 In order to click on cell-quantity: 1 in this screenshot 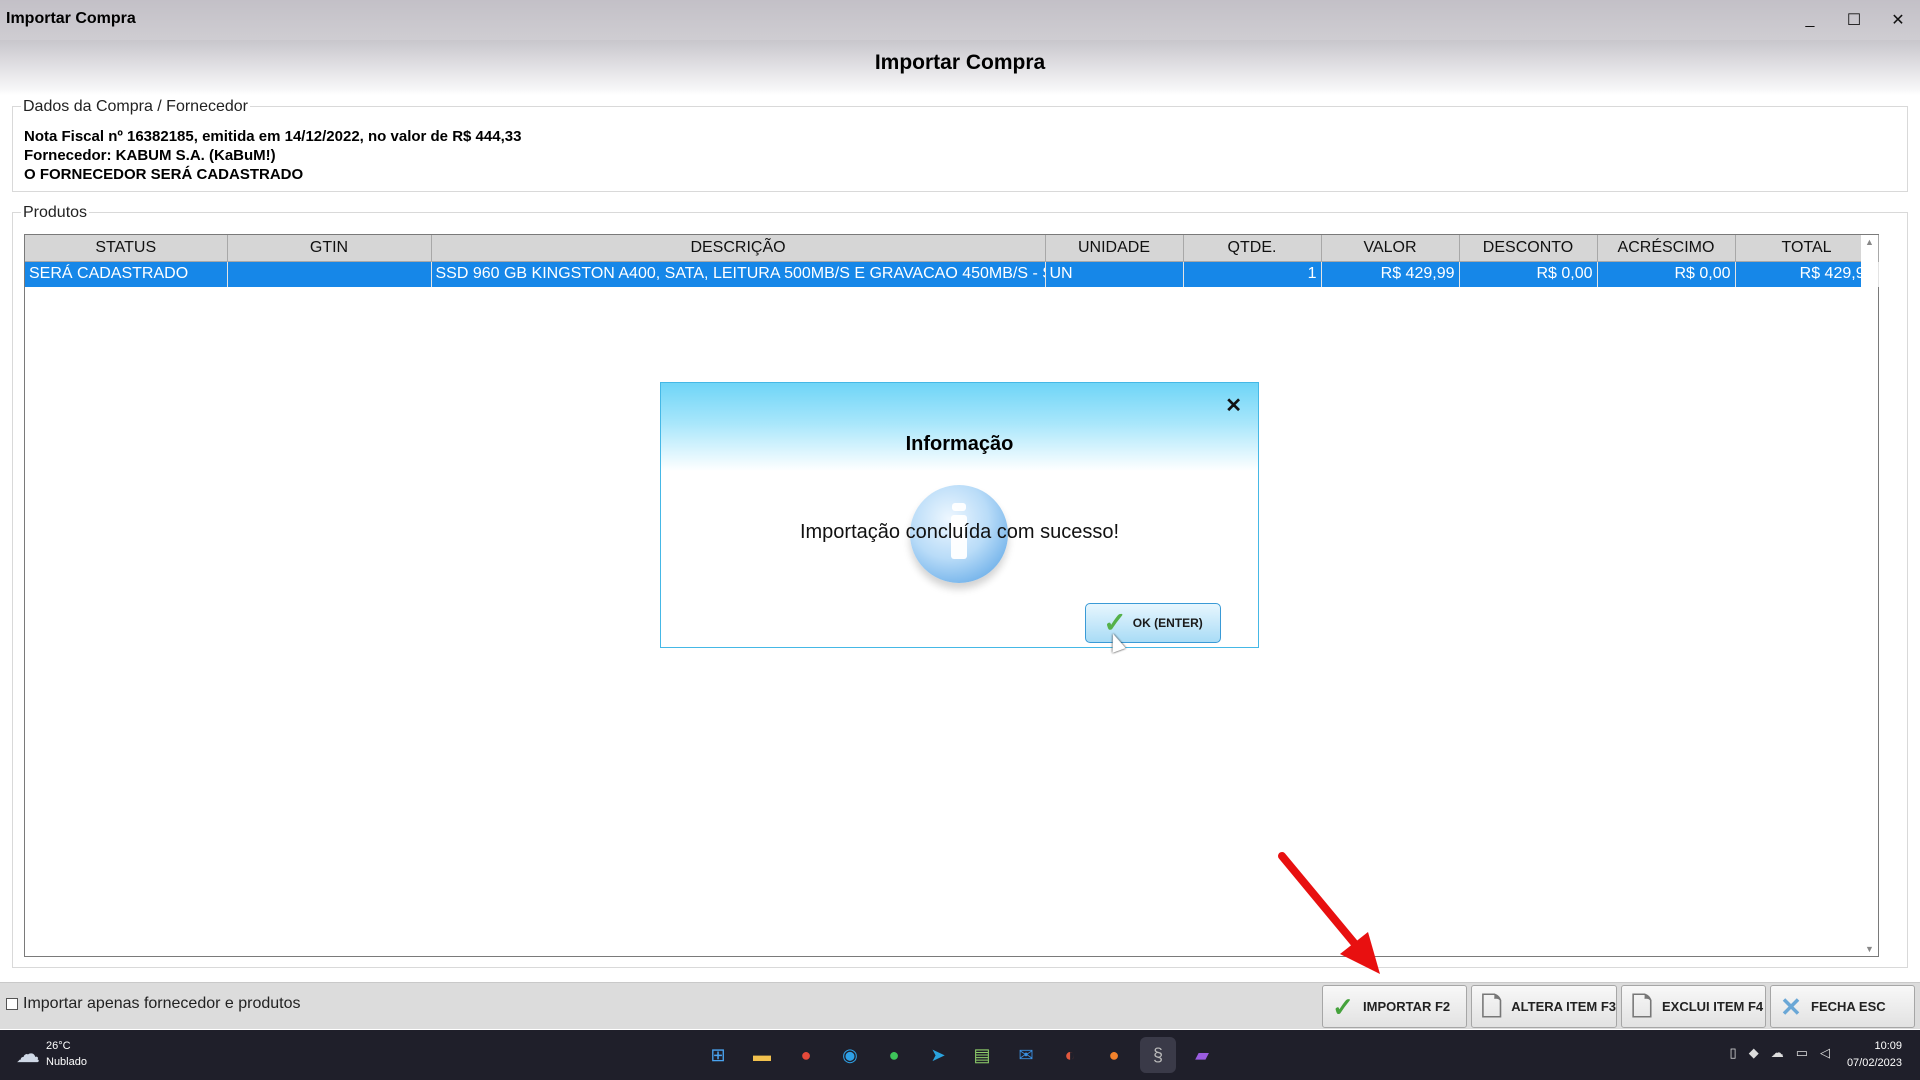, I will do `click(1252, 274)`.